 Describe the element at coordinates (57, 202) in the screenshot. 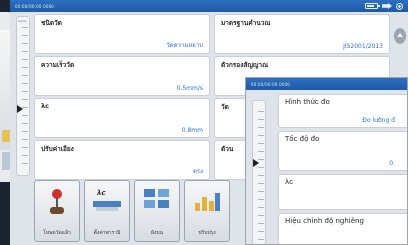

I see `joystick-icon` at that location.